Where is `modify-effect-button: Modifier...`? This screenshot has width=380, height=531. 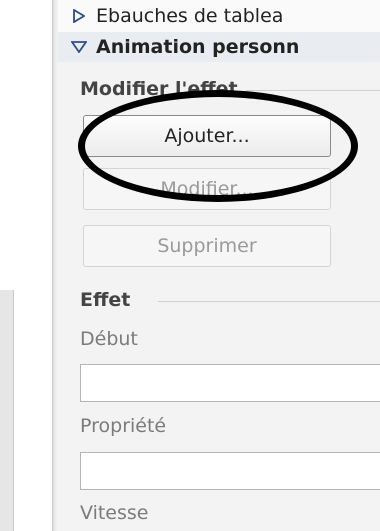 modify-effect-button: Modifier... is located at coordinates (207, 189).